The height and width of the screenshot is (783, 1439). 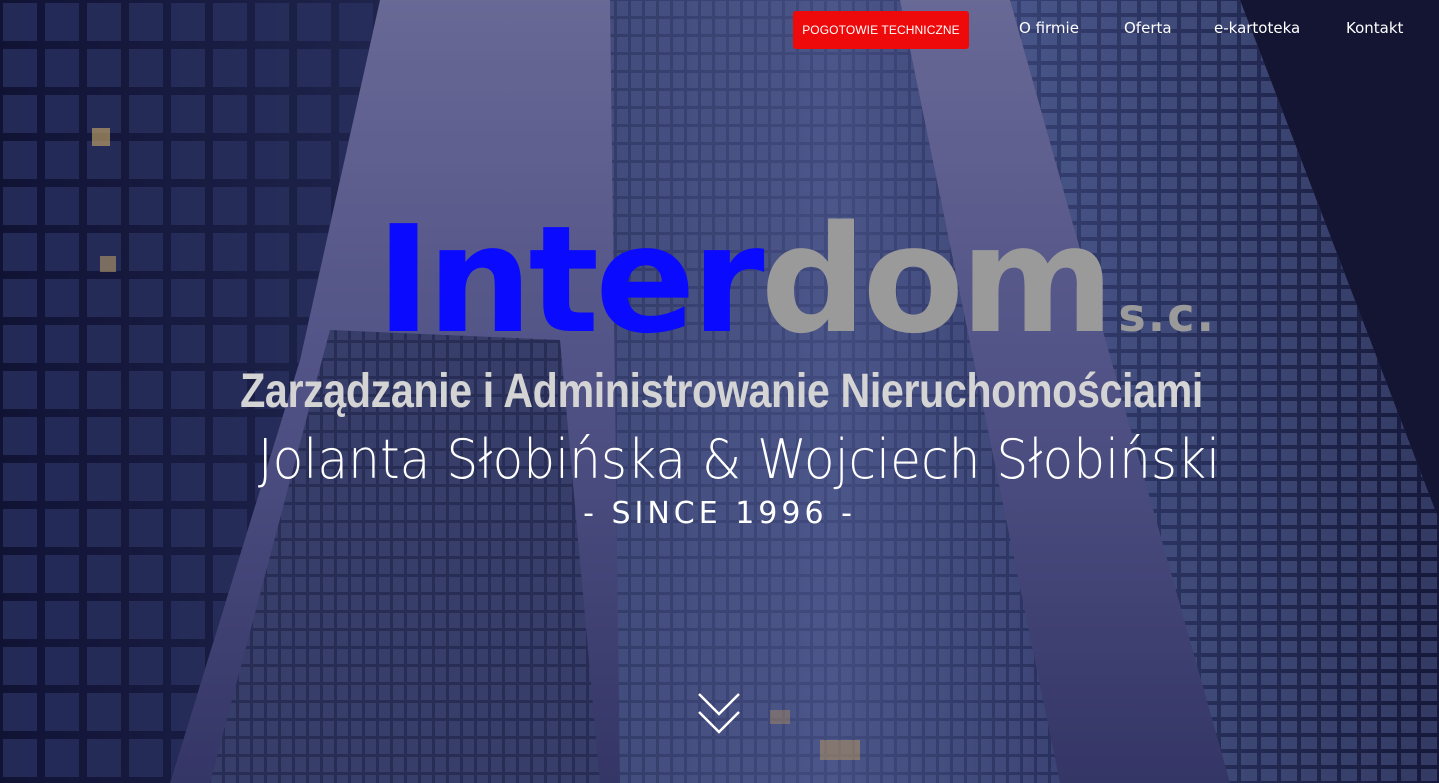 What do you see at coordinates (1148, 28) in the screenshot?
I see `nav-link-offer: Oferta` at bounding box center [1148, 28].